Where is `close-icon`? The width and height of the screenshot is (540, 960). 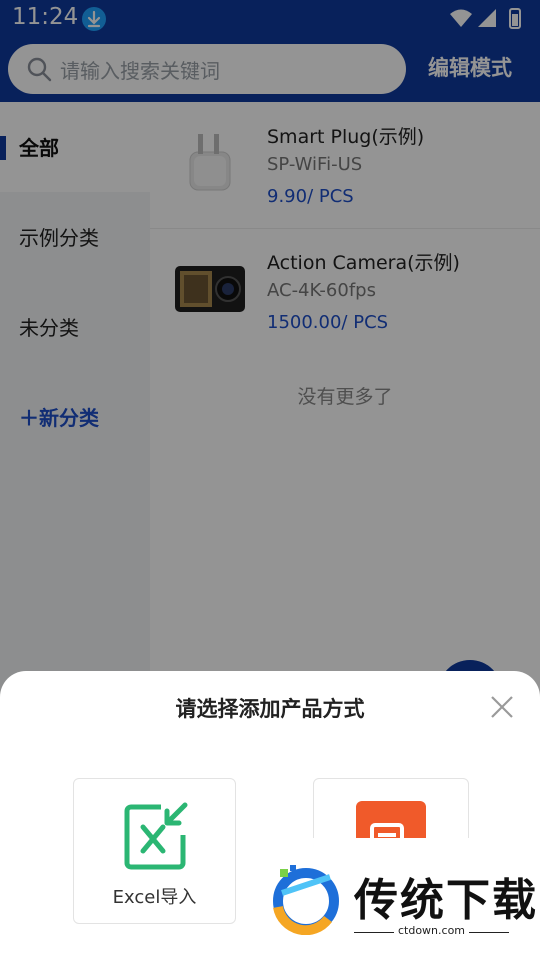
close-icon is located at coordinates (502, 707).